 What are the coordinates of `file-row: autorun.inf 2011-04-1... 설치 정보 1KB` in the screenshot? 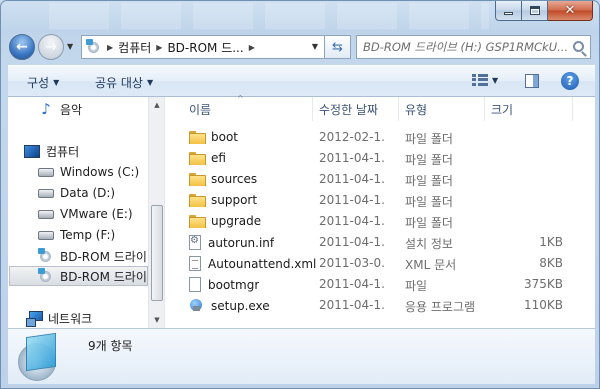 It's located at (378, 242).